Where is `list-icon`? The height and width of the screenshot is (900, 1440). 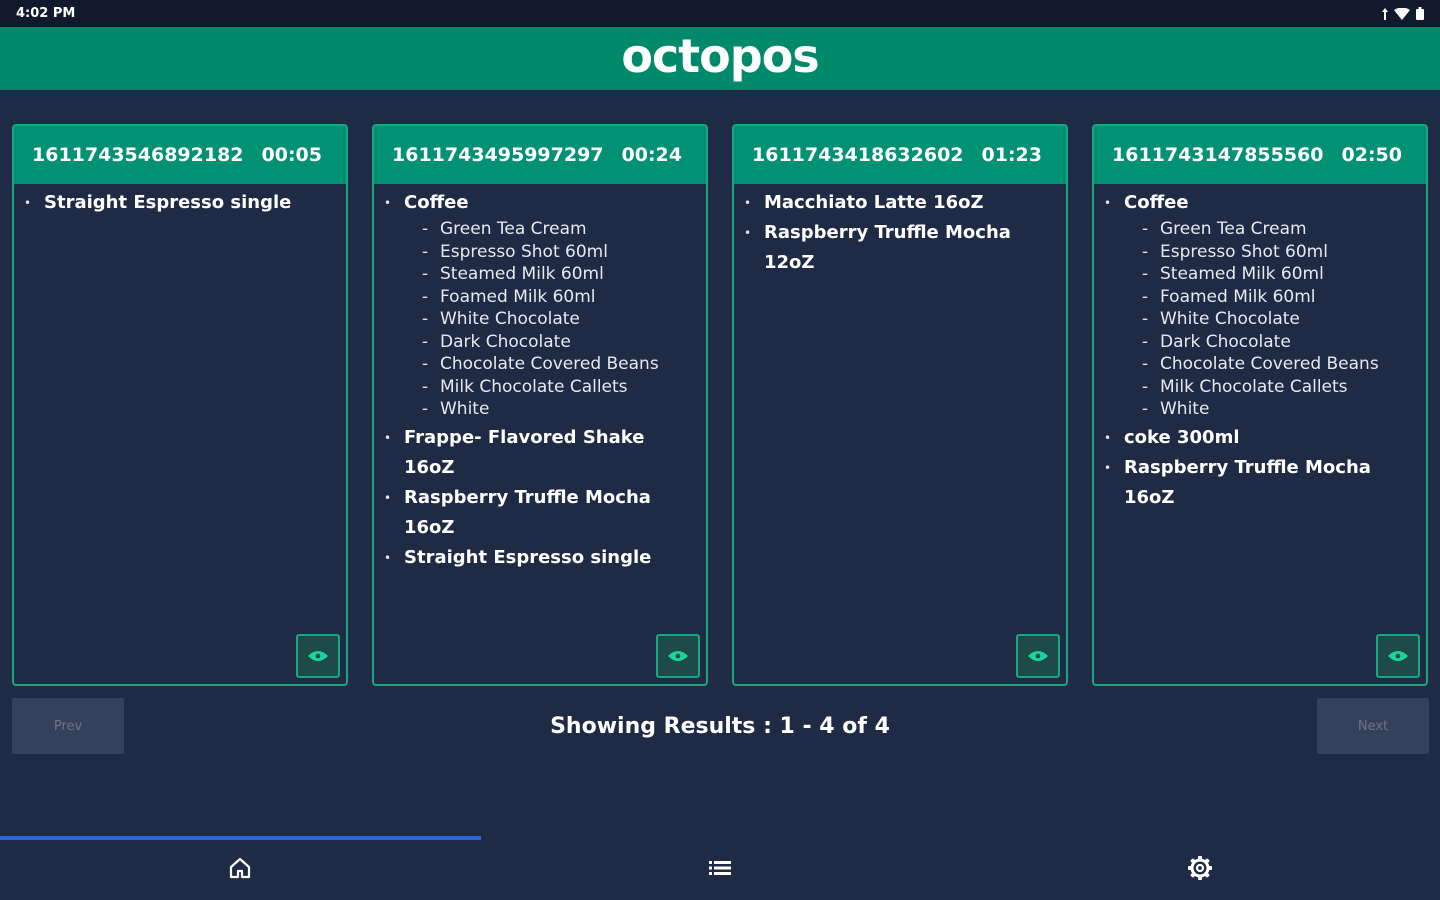
list-icon is located at coordinates (720, 870).